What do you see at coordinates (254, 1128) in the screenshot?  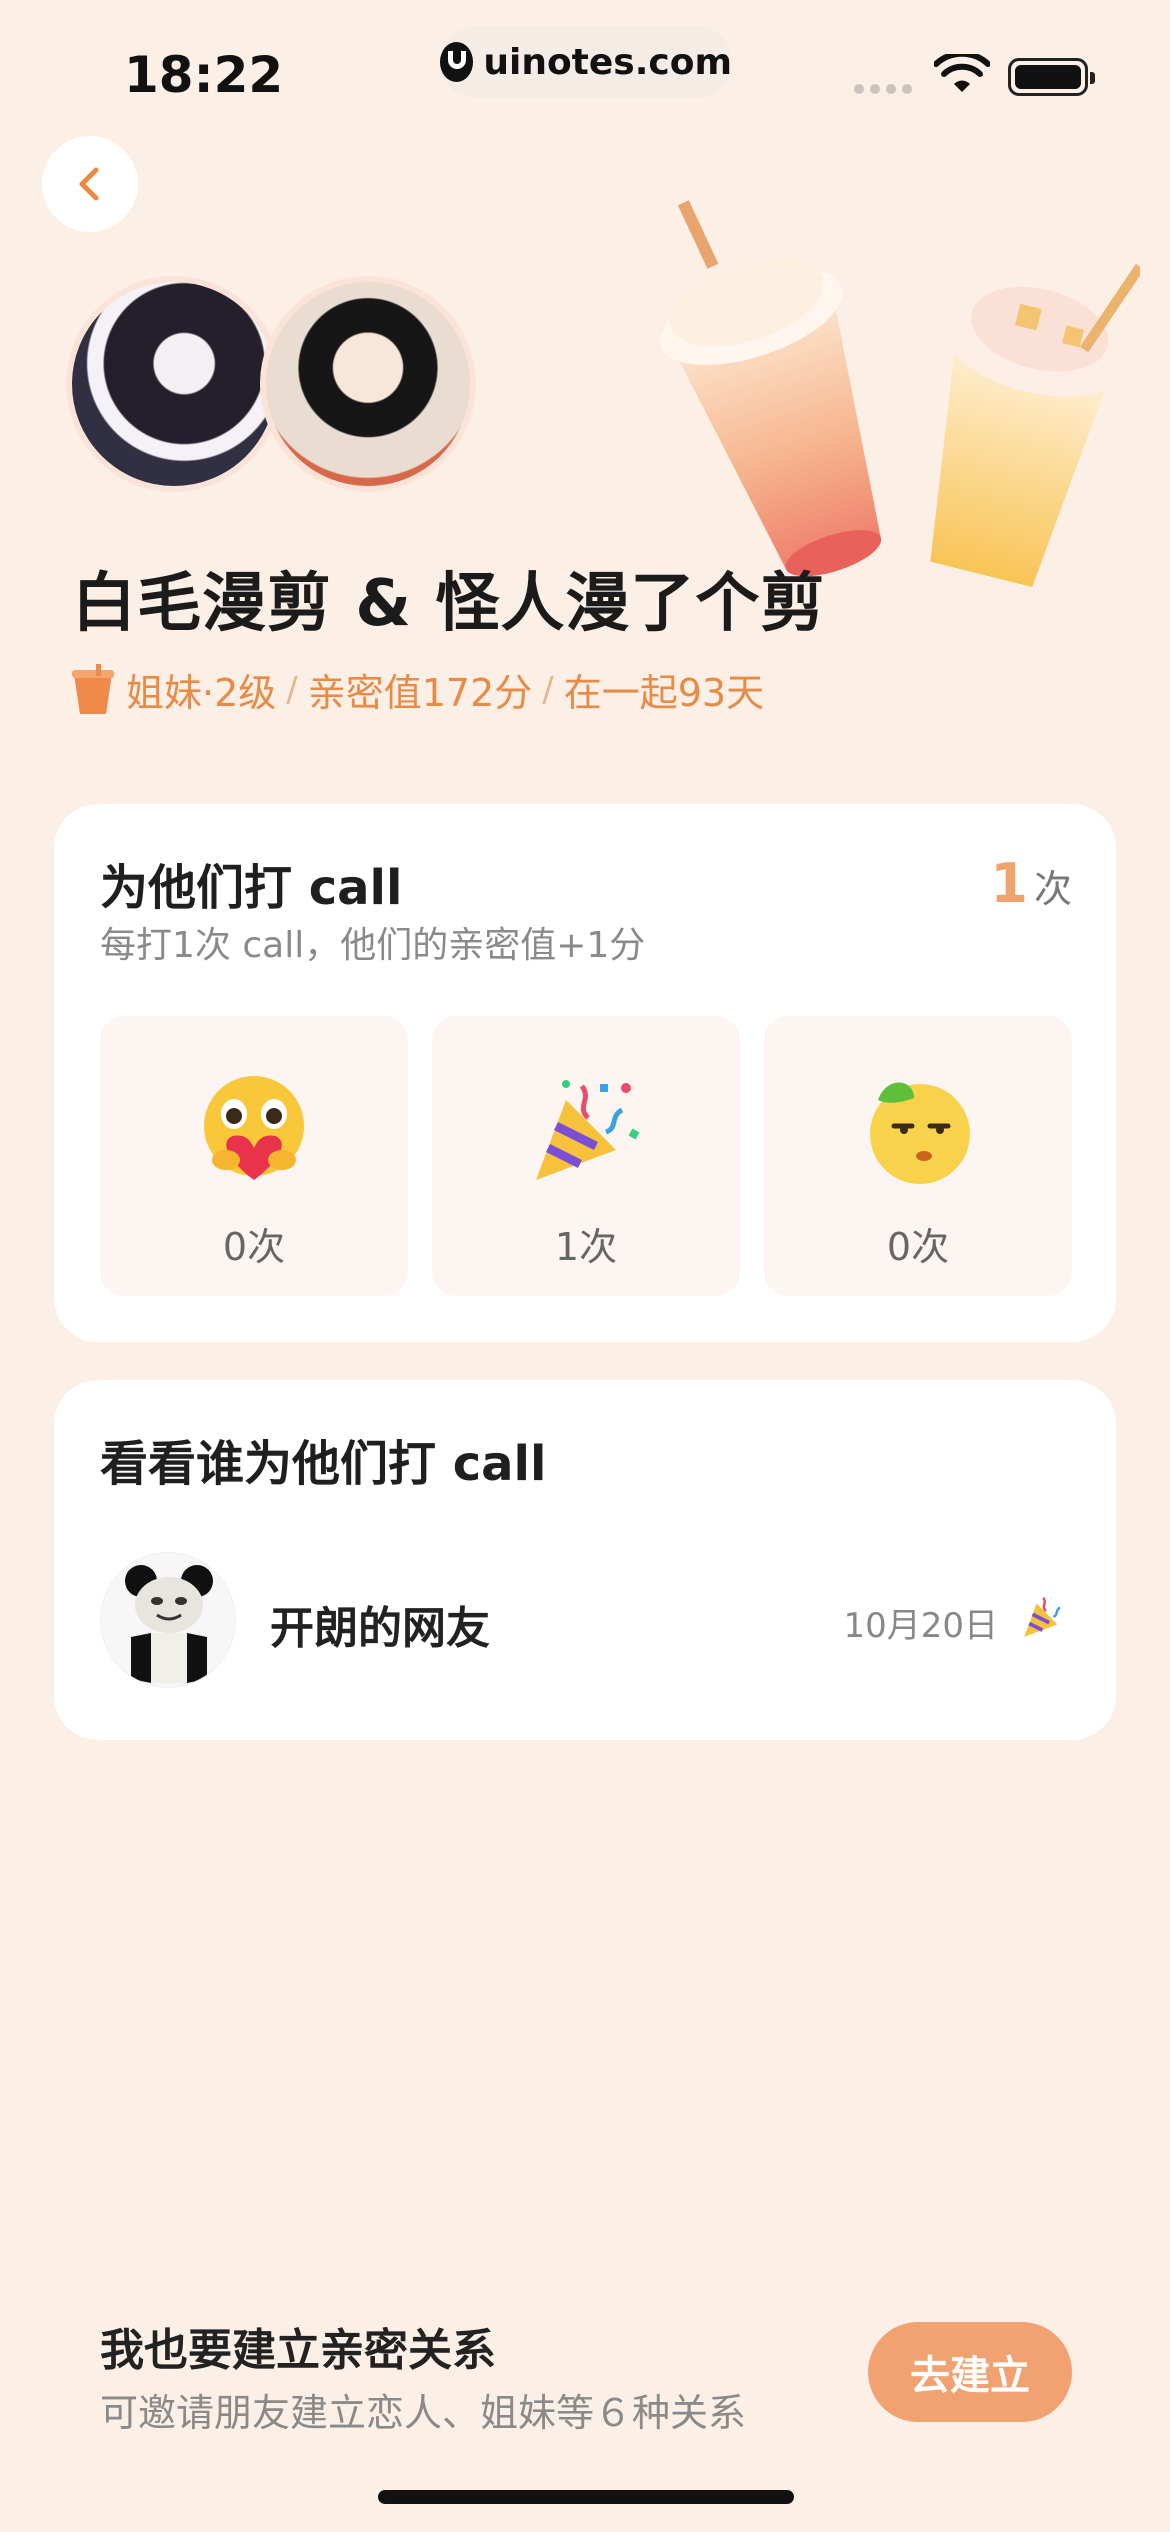 I see `hug-face-icon` at bounding box center [254, 1128].